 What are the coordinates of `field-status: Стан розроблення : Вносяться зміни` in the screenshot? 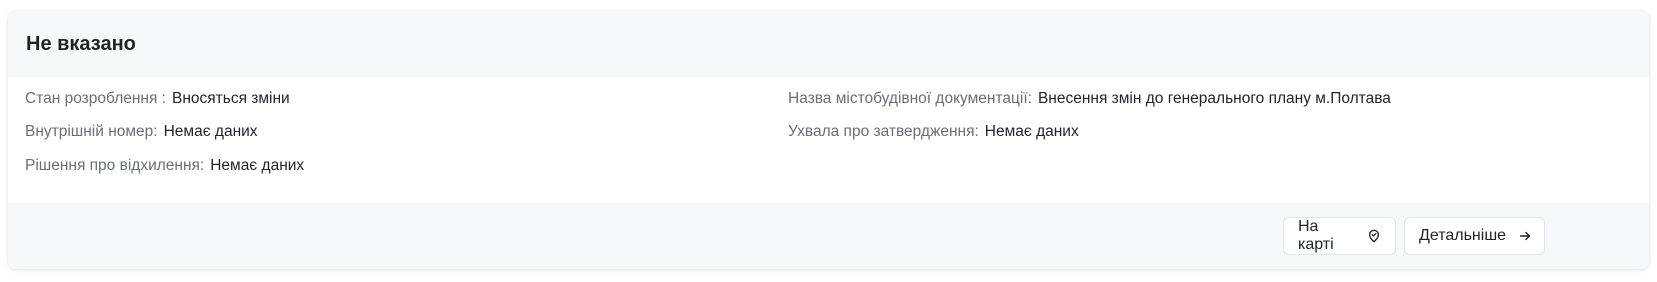 It's located at (157, 99).